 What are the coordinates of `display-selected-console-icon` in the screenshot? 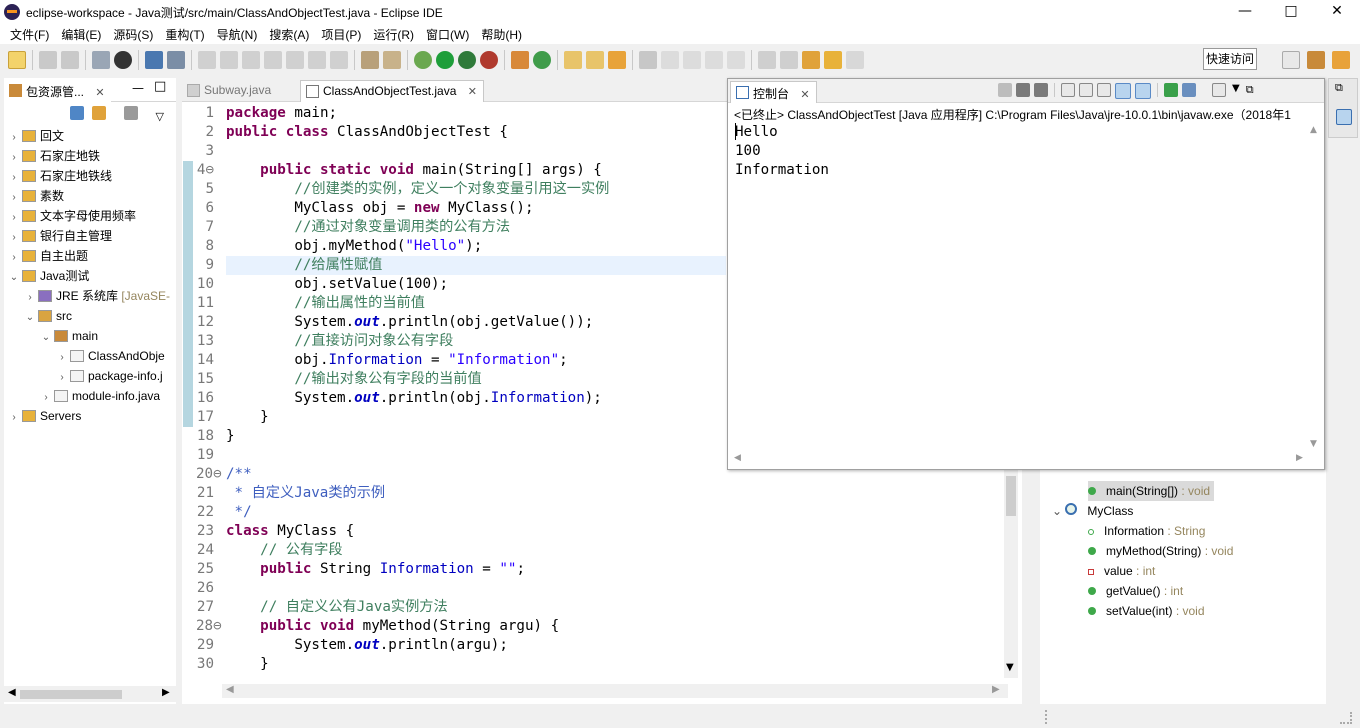 It's located at (1189, 90).